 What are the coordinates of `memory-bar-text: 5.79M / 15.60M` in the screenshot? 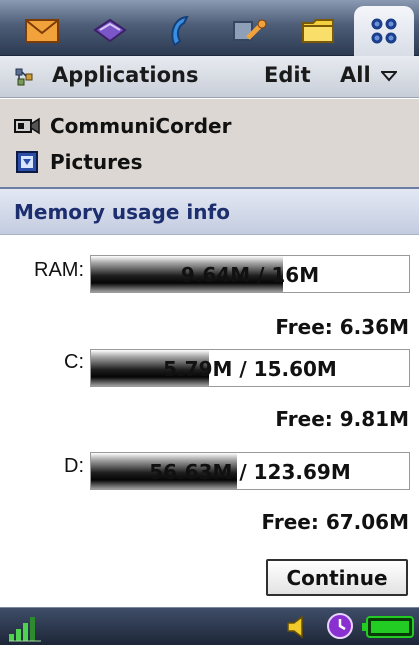 It's located at (250, 369).